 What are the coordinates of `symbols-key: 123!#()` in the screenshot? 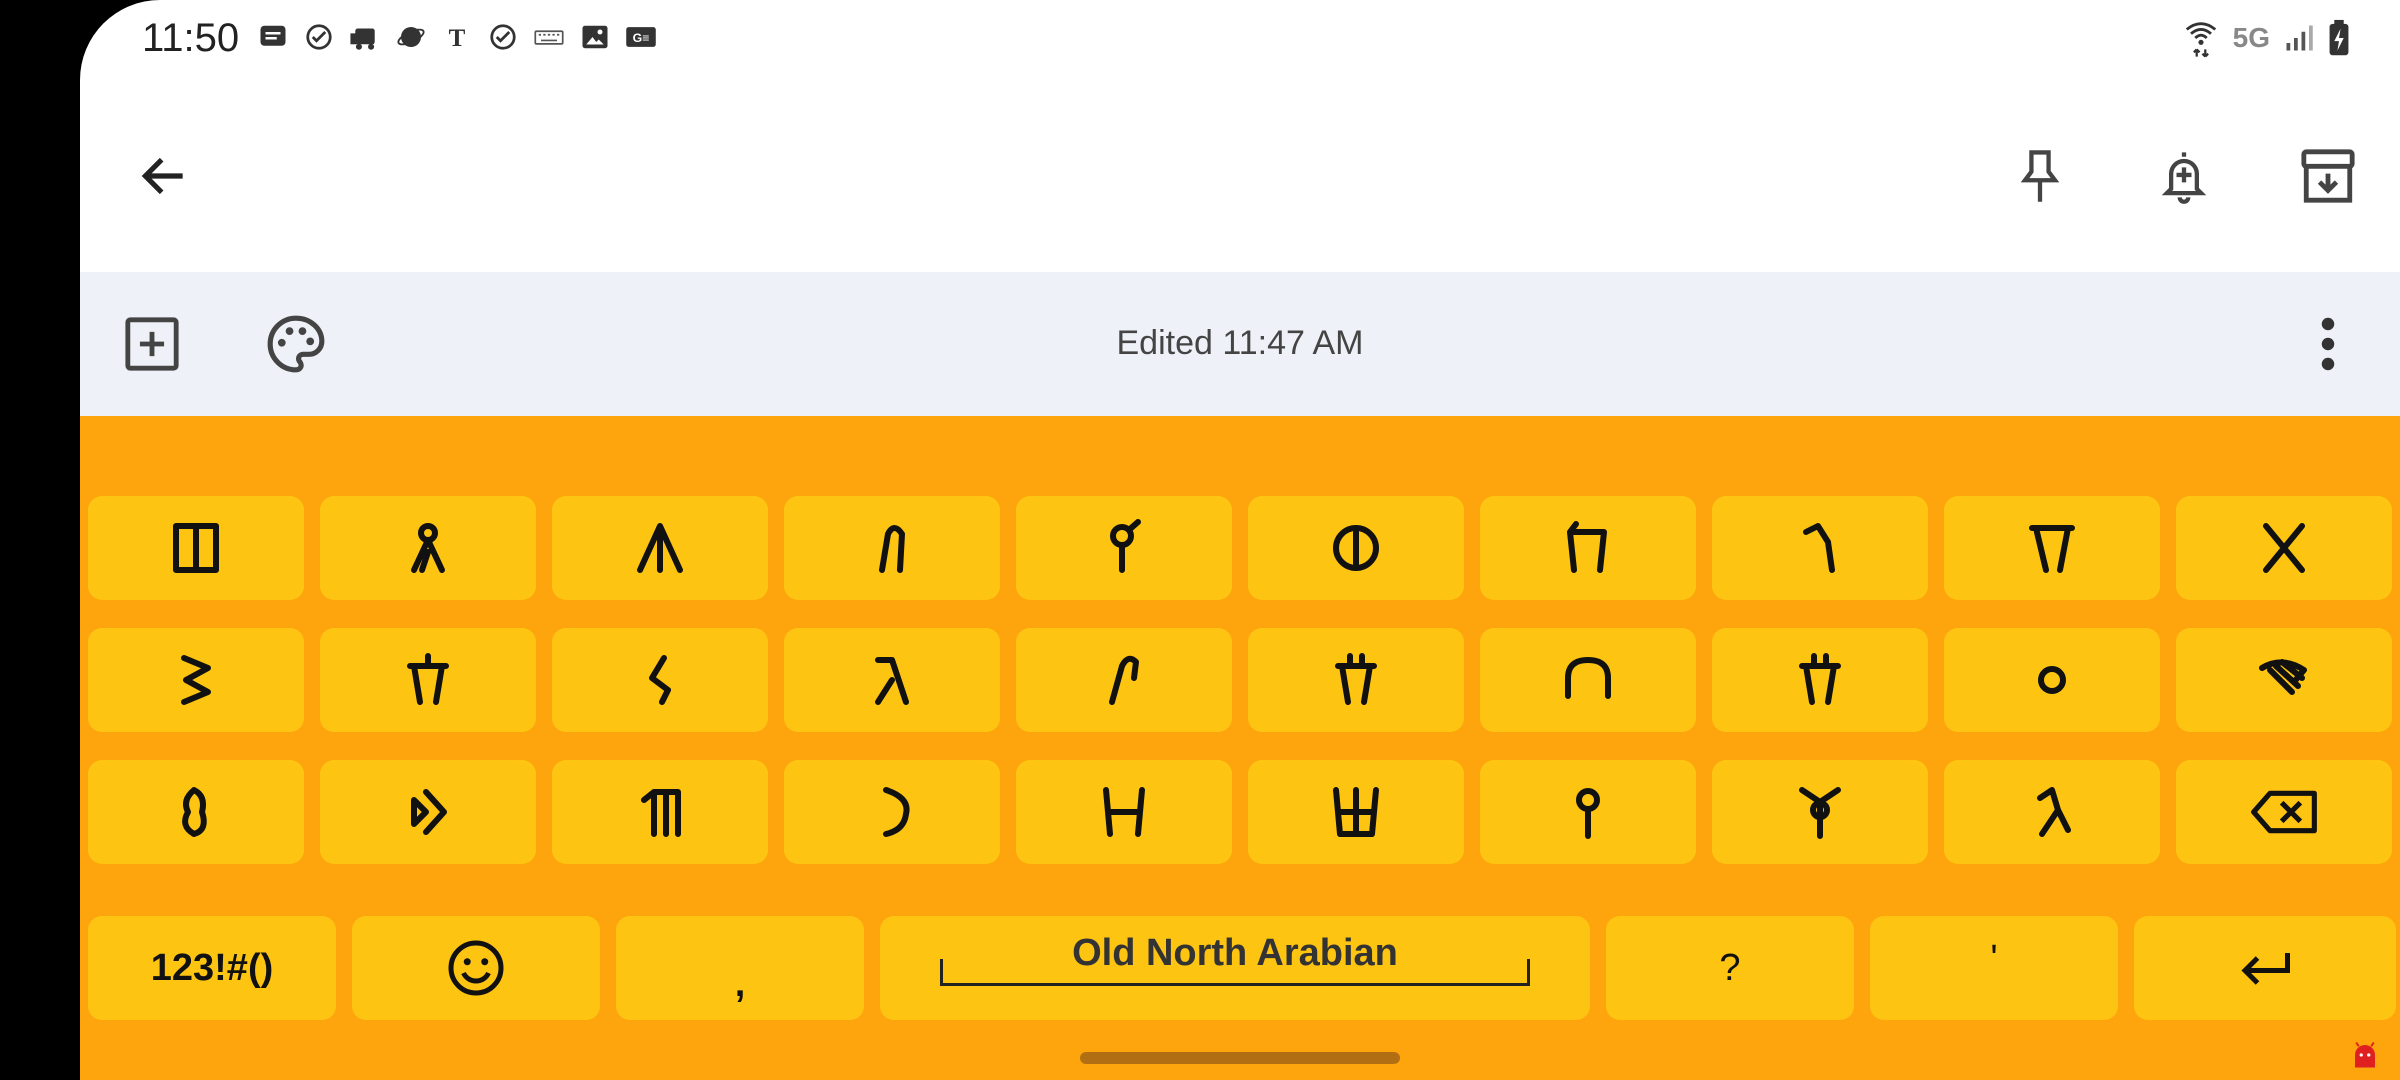 It's located at (212, 968).